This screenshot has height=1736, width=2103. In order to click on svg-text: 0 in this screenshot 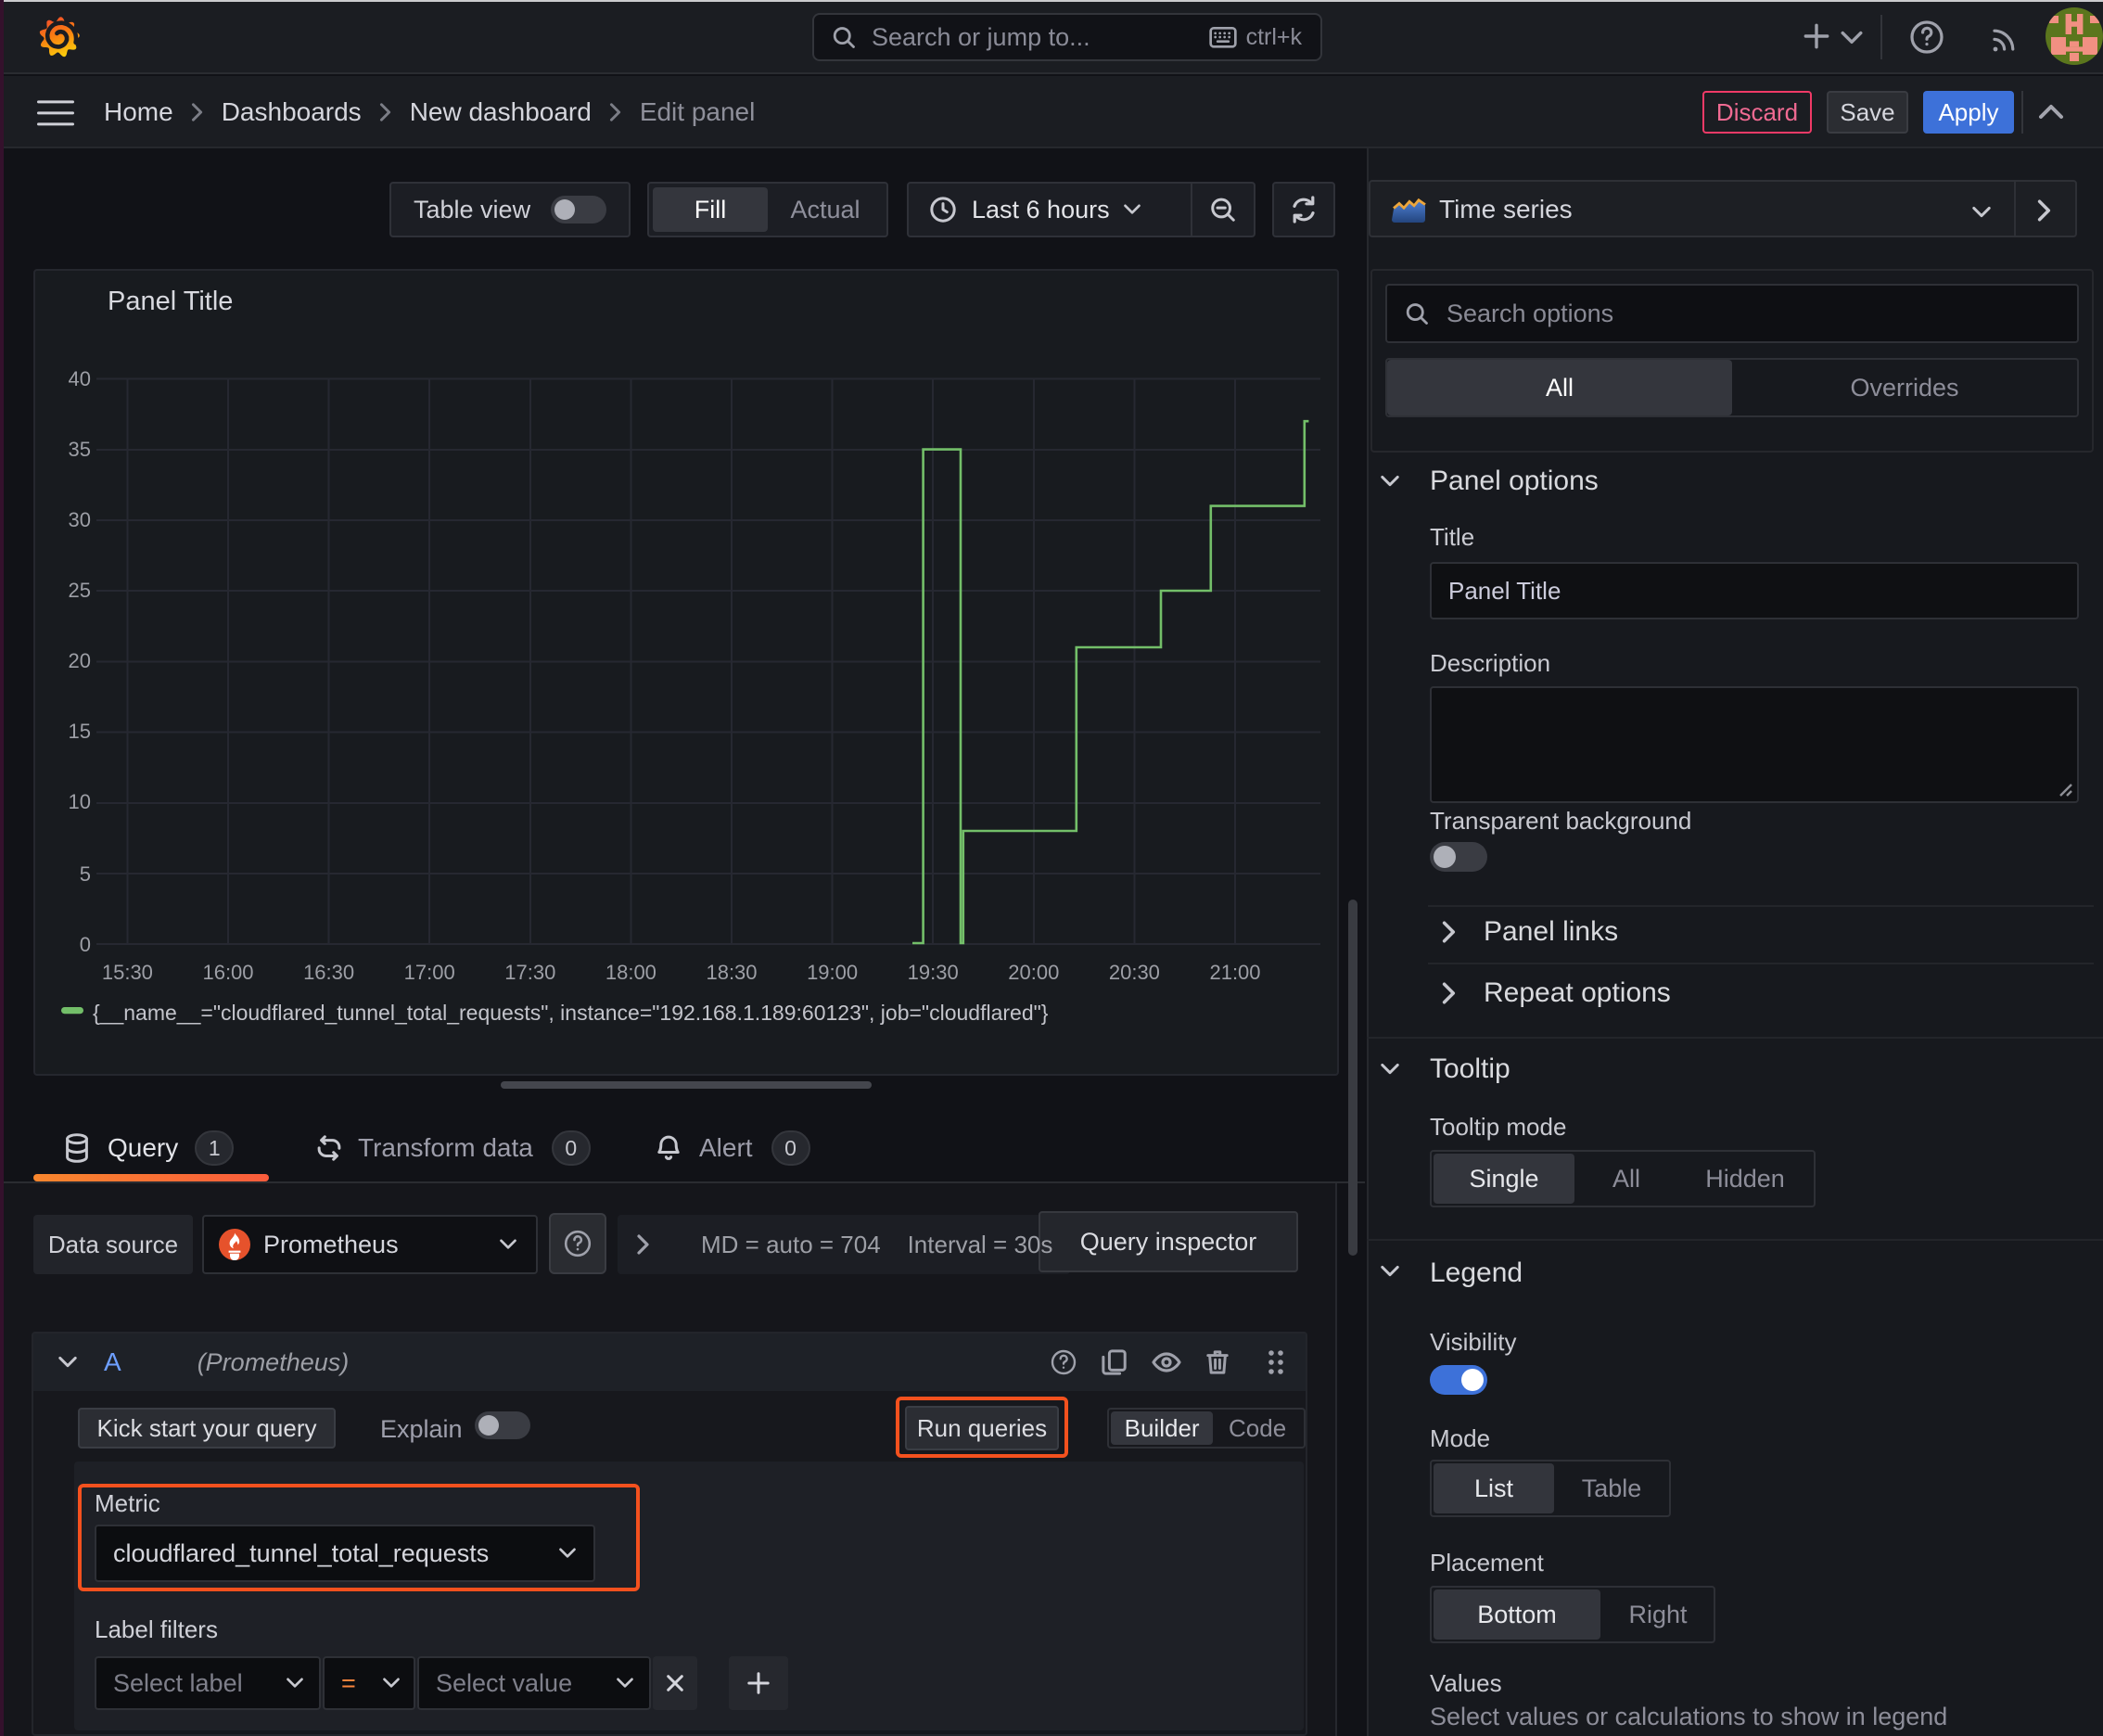, I will do `click(85, 944)`.